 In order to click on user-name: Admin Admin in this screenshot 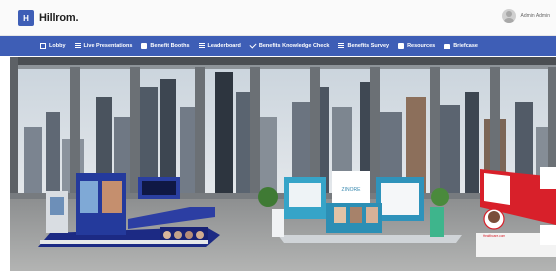, I will do `click(535, 16)`.